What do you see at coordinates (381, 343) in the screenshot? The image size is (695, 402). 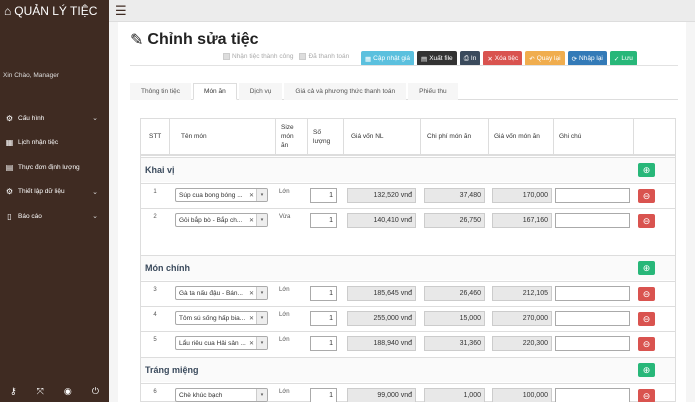 I see `ingredient-cost: 188,940 vnđ` at bounding box center [381, 343].